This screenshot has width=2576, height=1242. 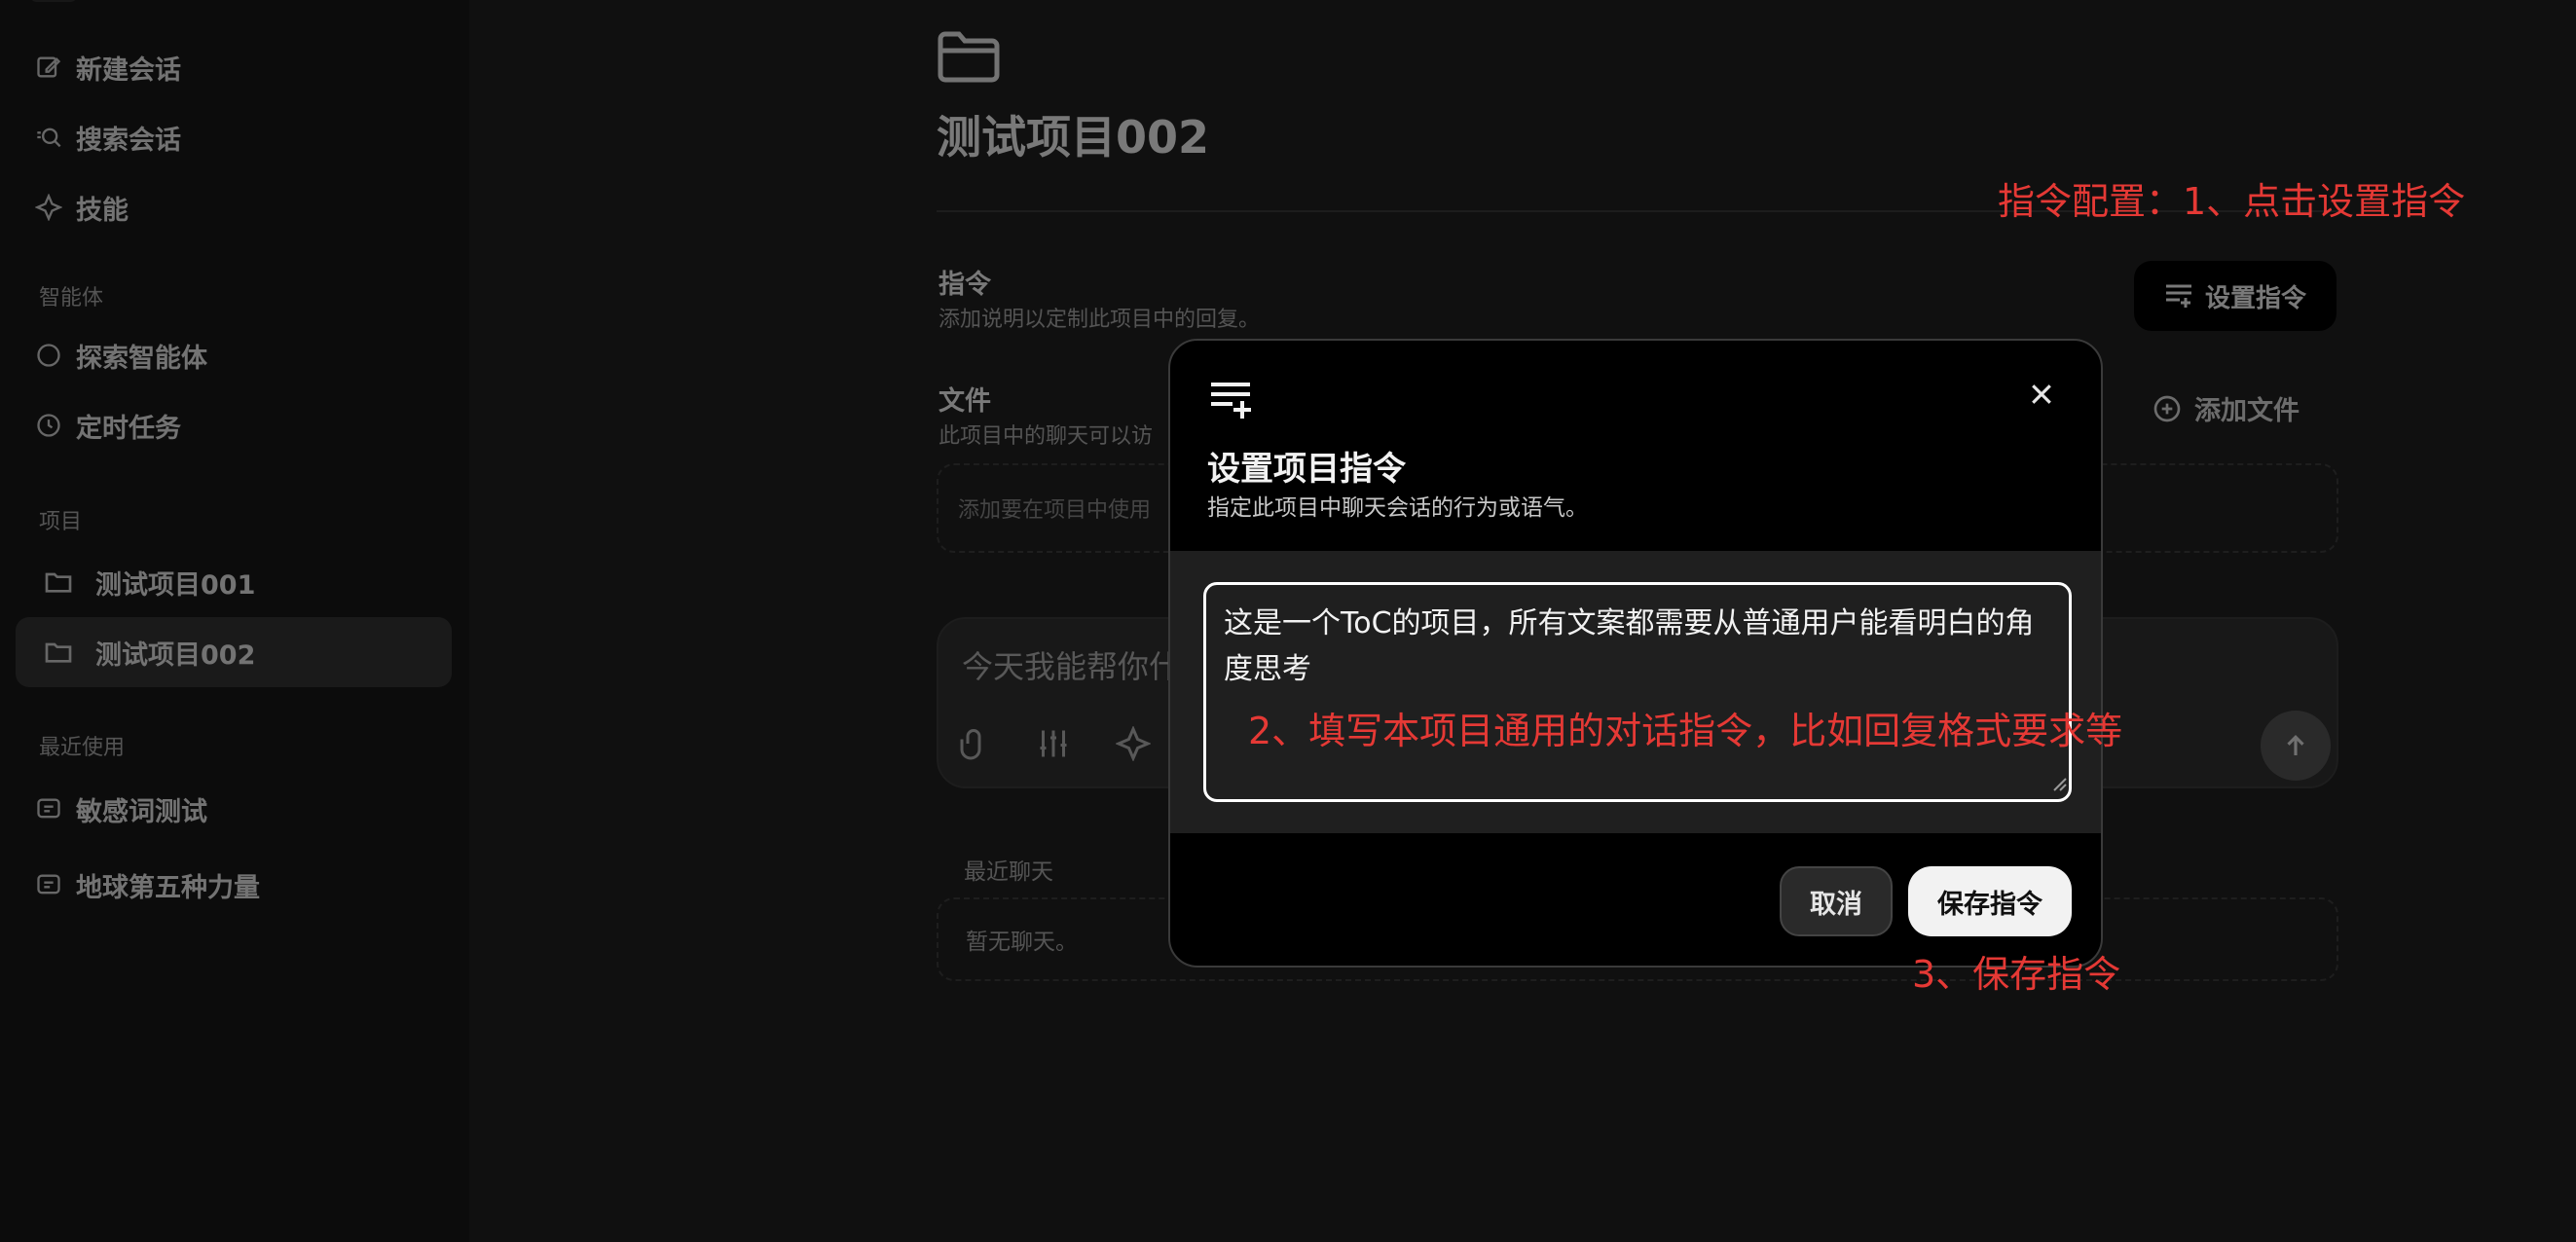 What do you see at coordinates (1685, 731) in the screenshot?
I see `annotation-step2: 2、填写本项目通用的对话指令，比如回复格式要求等` at bounding box center [1685, 731].